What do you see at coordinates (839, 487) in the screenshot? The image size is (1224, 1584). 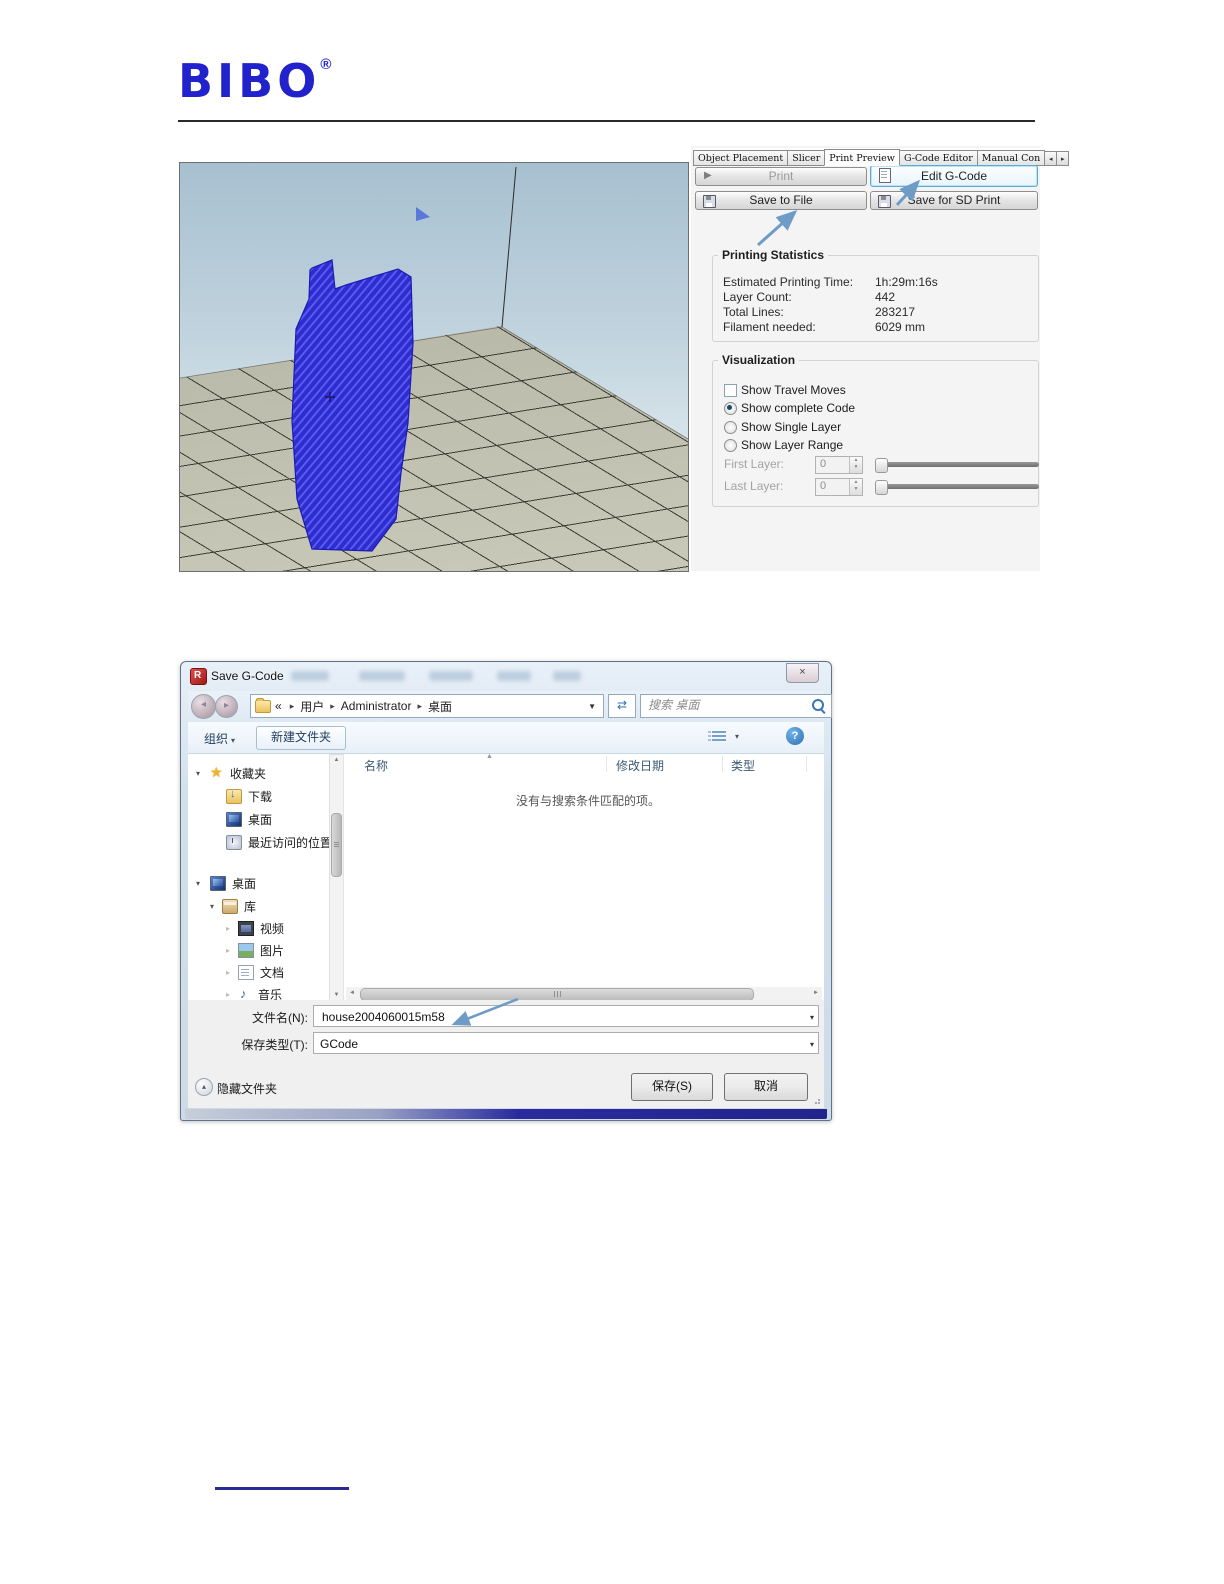 I see `last-layer-input: 0 ▲ ▼` at bounding box center [839, 487].